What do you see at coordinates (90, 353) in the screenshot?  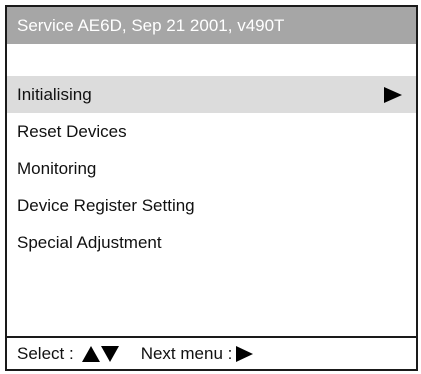 I see `up-triangle-icon` at bounding box center [90, 353].